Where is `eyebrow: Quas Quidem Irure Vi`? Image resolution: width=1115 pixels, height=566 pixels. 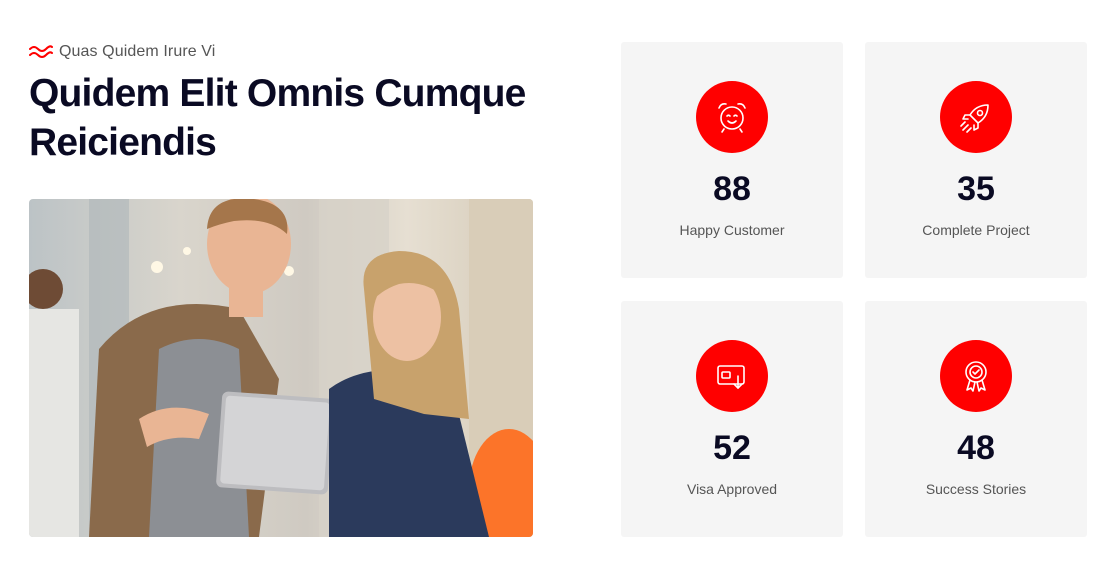
eyebrow: Quas Quidem Irure Vi is located at coordinates (289, 52).